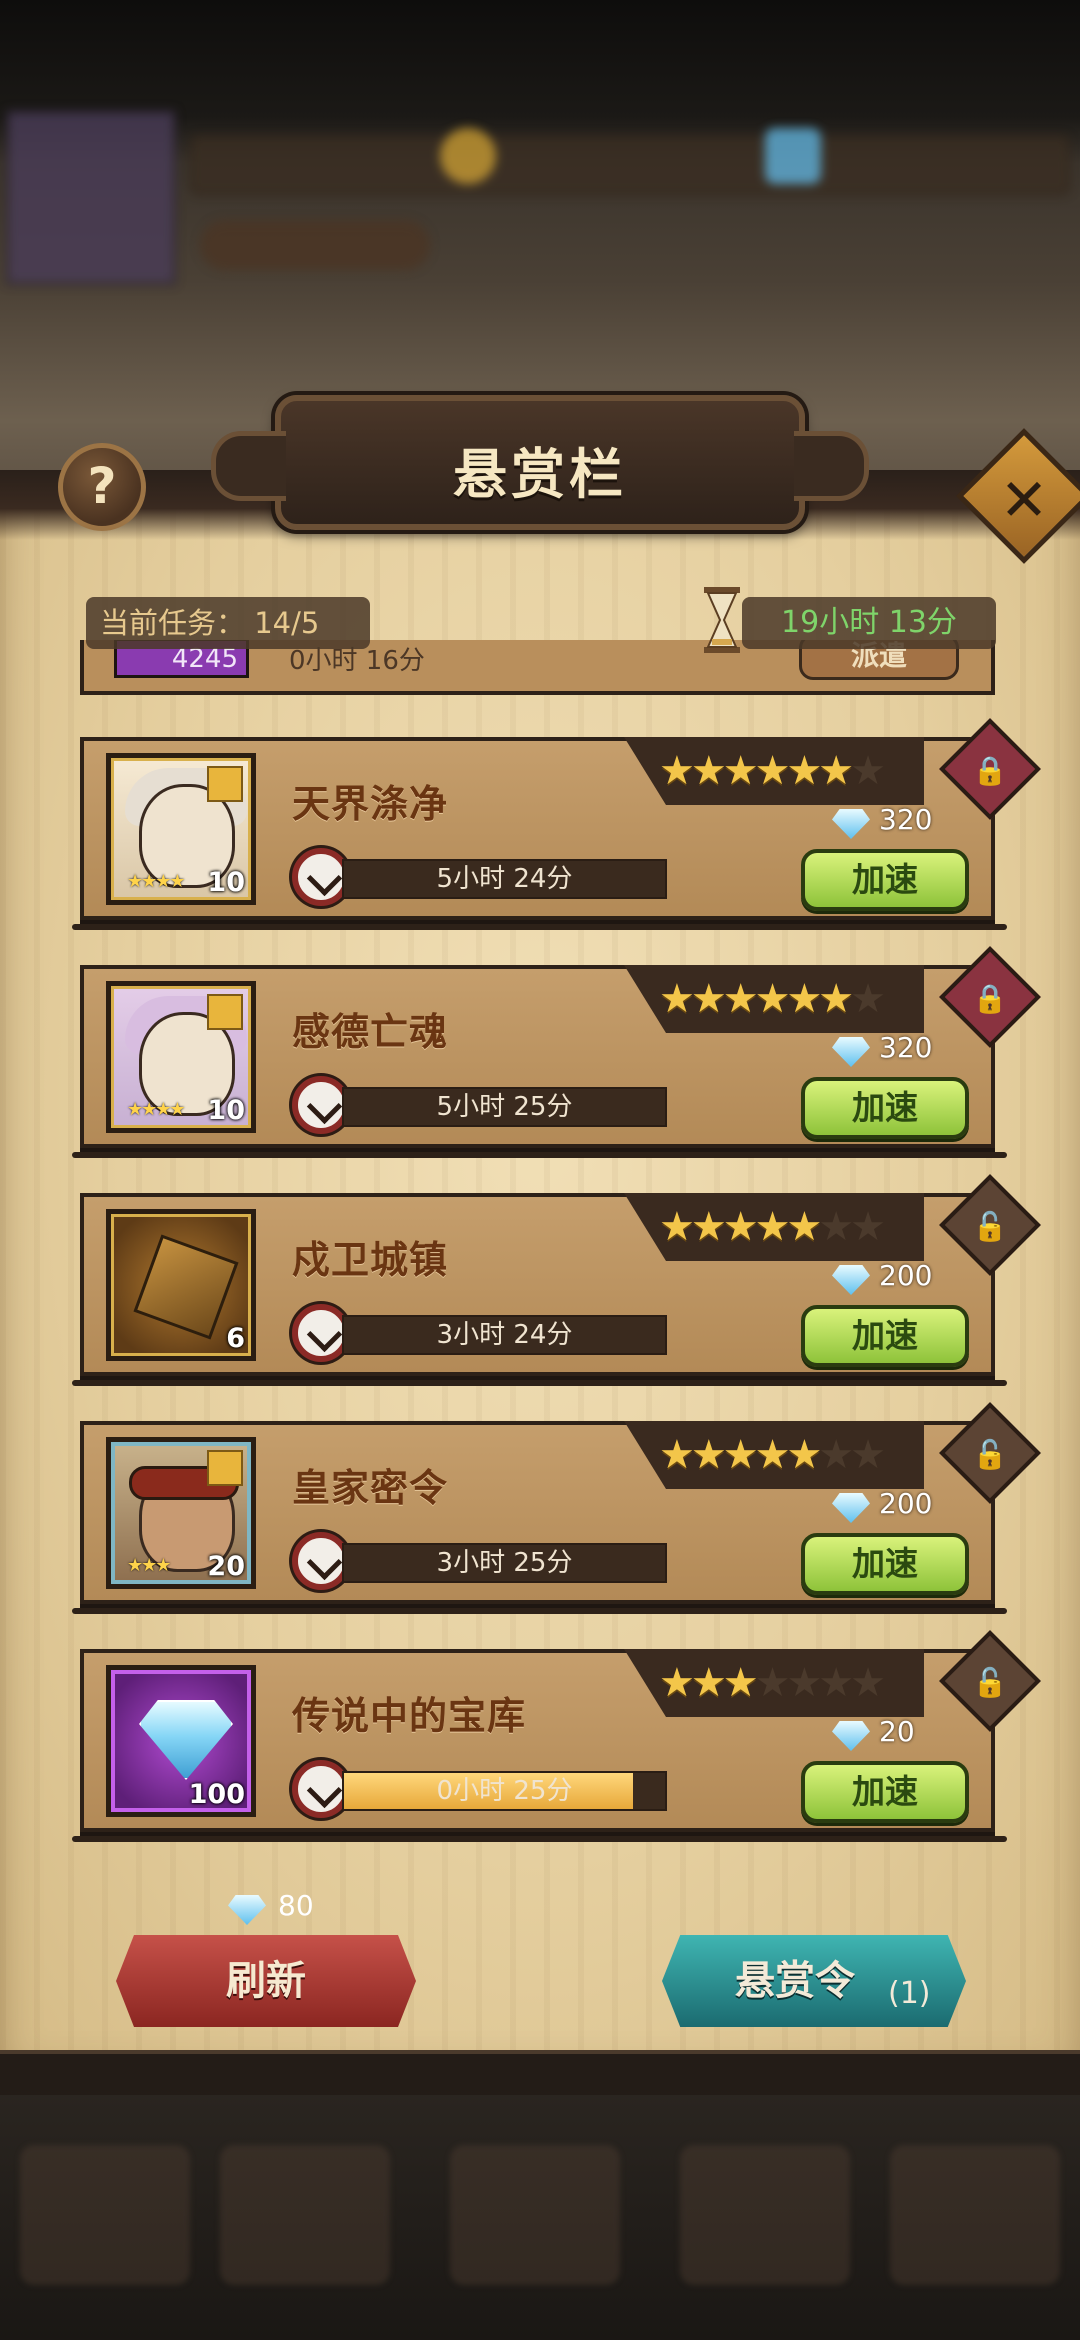  Describe the element at coordinates (722, 620) in the screenshot. I see `hourglass-icon` at that location.